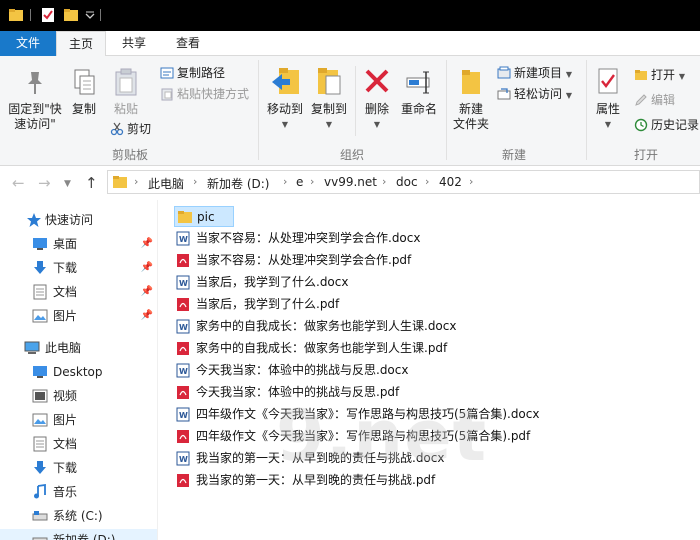  Describe the element at coordinates (166, 183) in the screenshot. I see `breadcrumb-item: 此电脑` at that location.